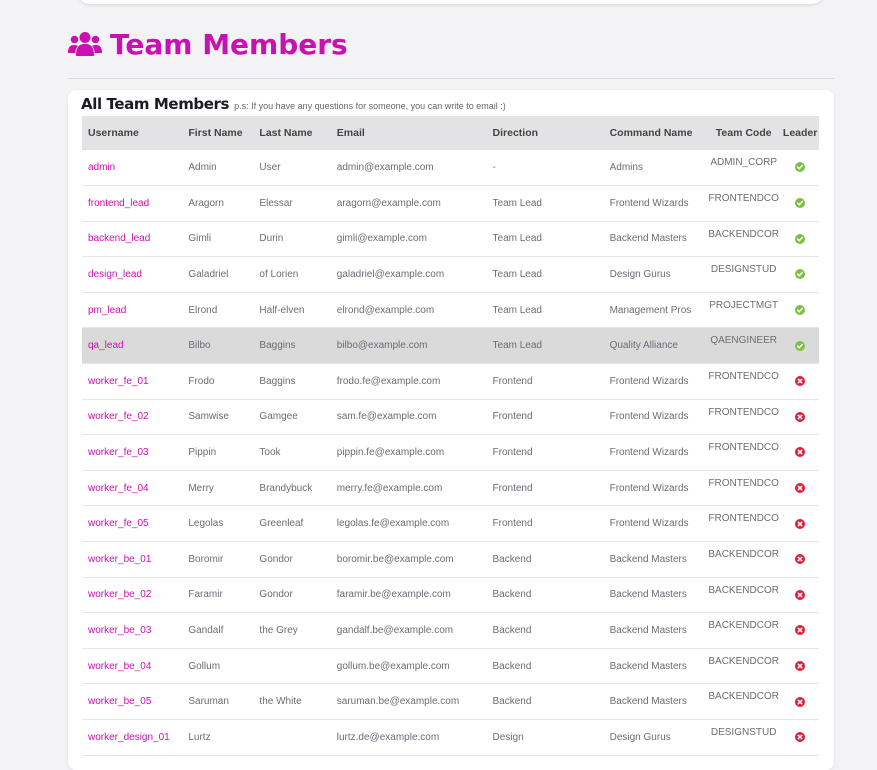 The height and width of the screenshot is (770, 877). What do you see at coordinates (409, 702) in the screenshot?
I see `email-cell: saruman.be@example.com` at bounding box center [409, 702].